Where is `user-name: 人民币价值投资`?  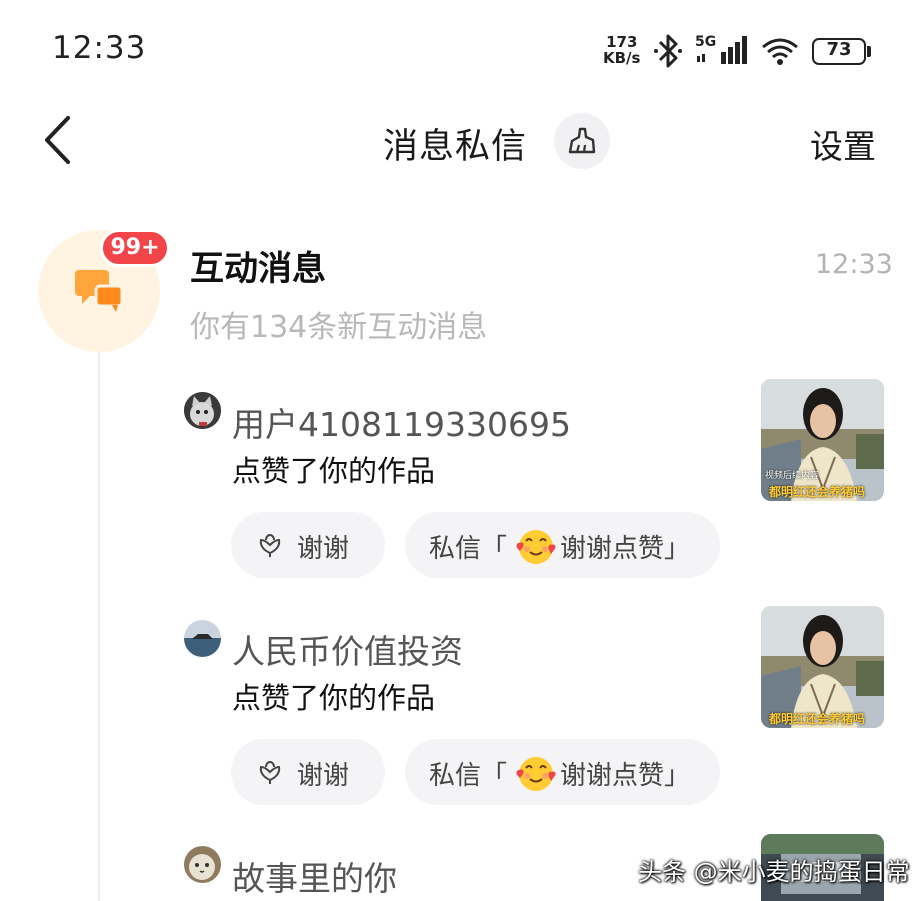 user-name: 人民币价值投资 is located at coordinates (347, 649).